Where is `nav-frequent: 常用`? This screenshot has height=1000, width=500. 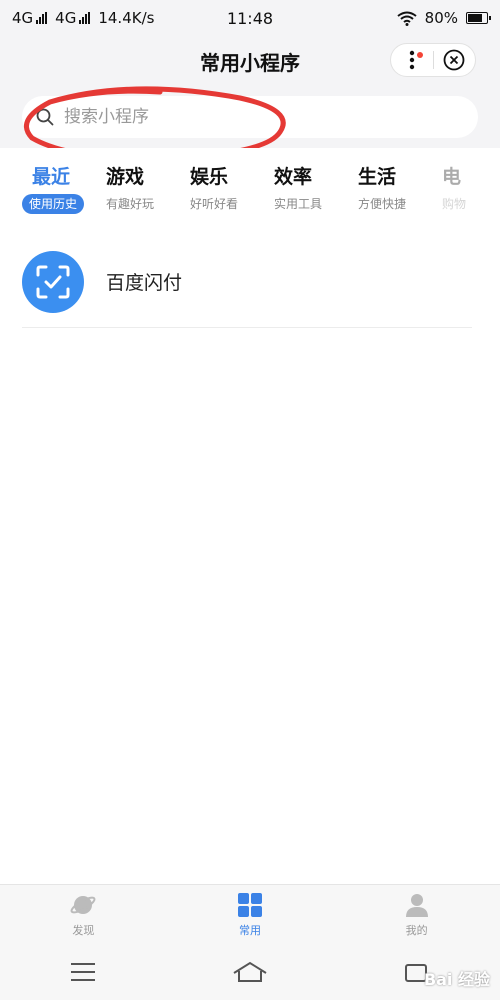 nav-frequent: 常用 is located at coordinates (250, 914).